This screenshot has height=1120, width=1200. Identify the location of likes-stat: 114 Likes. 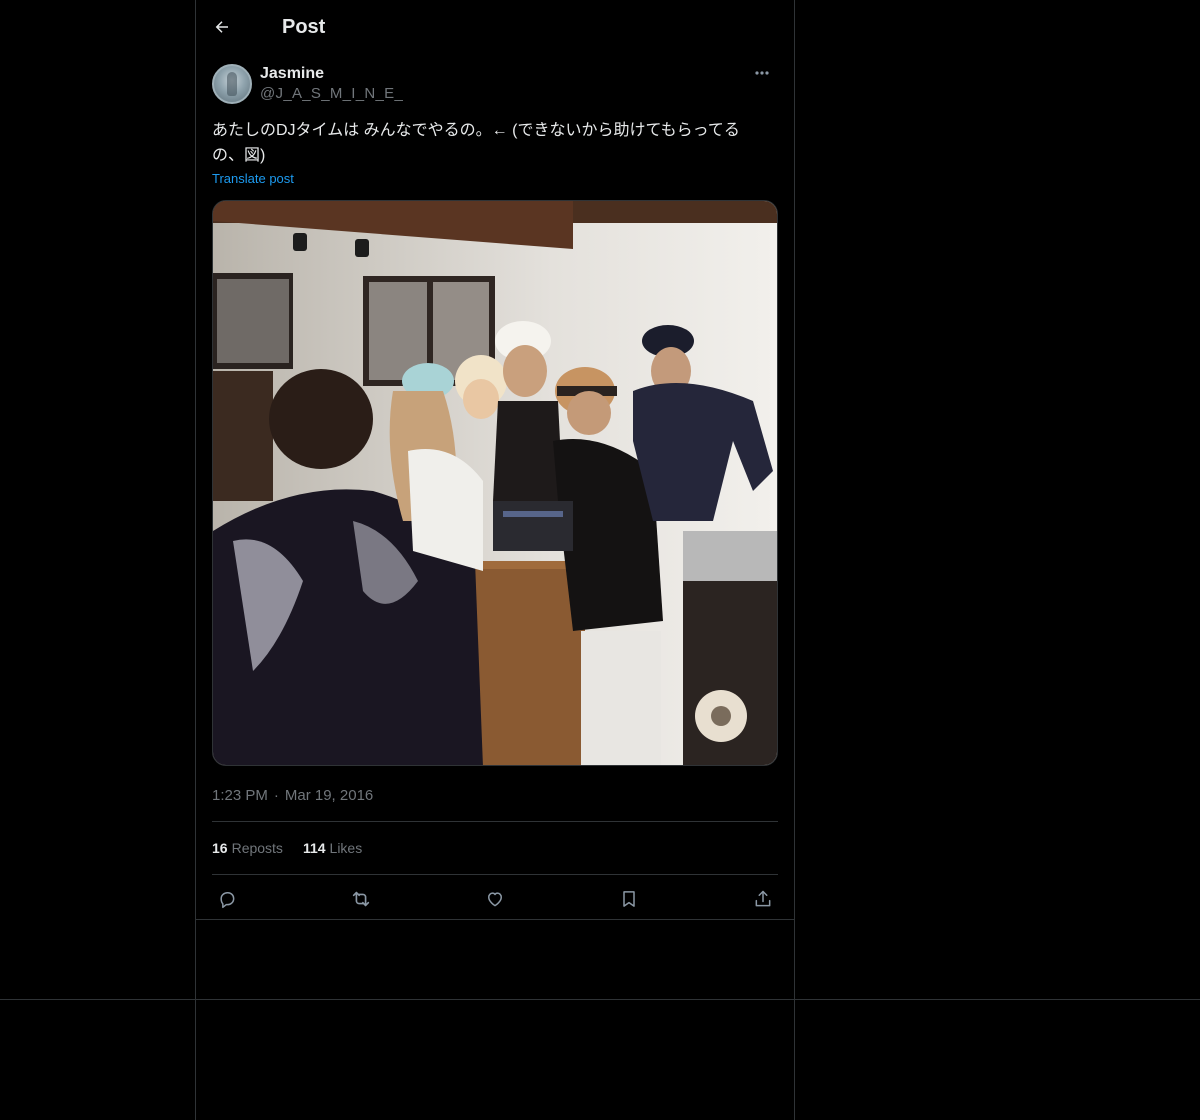
(332, 848).